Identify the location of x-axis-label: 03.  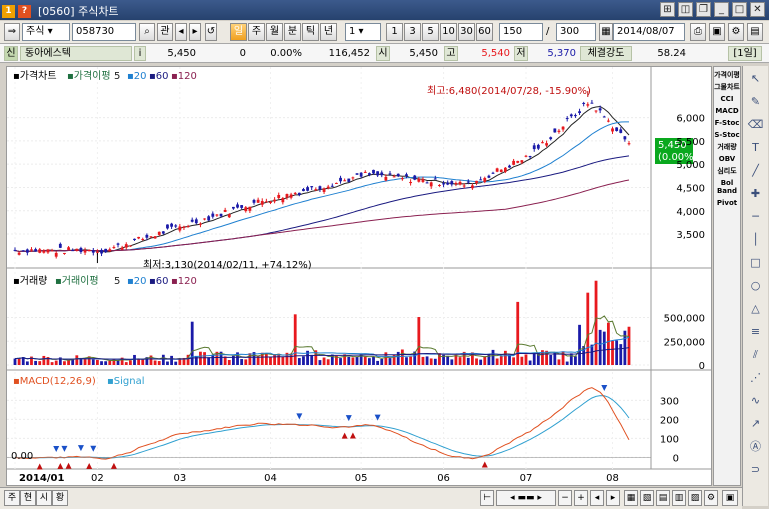
(179, 478).